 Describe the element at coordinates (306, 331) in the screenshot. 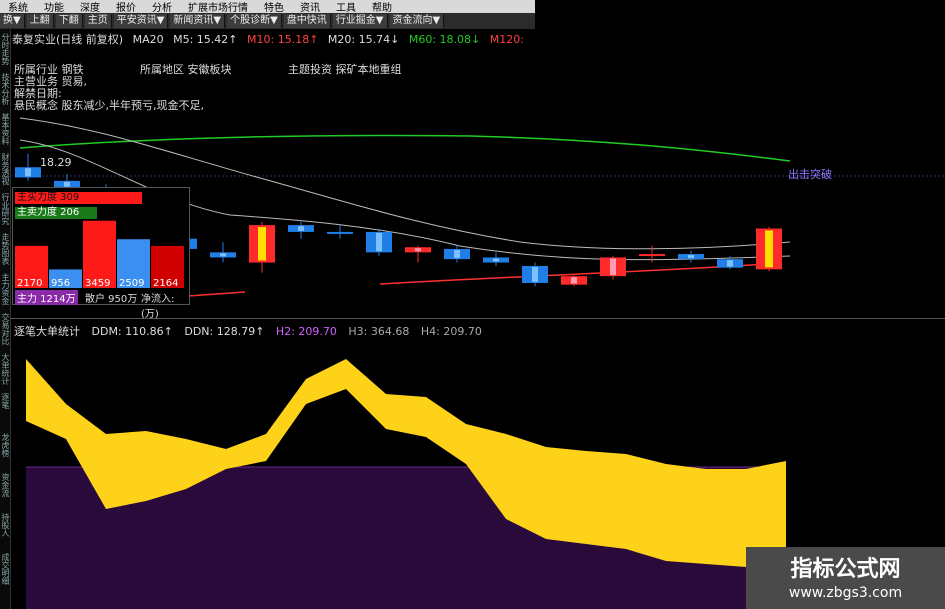

I see `h2-value: H2: 209.70` at that location.